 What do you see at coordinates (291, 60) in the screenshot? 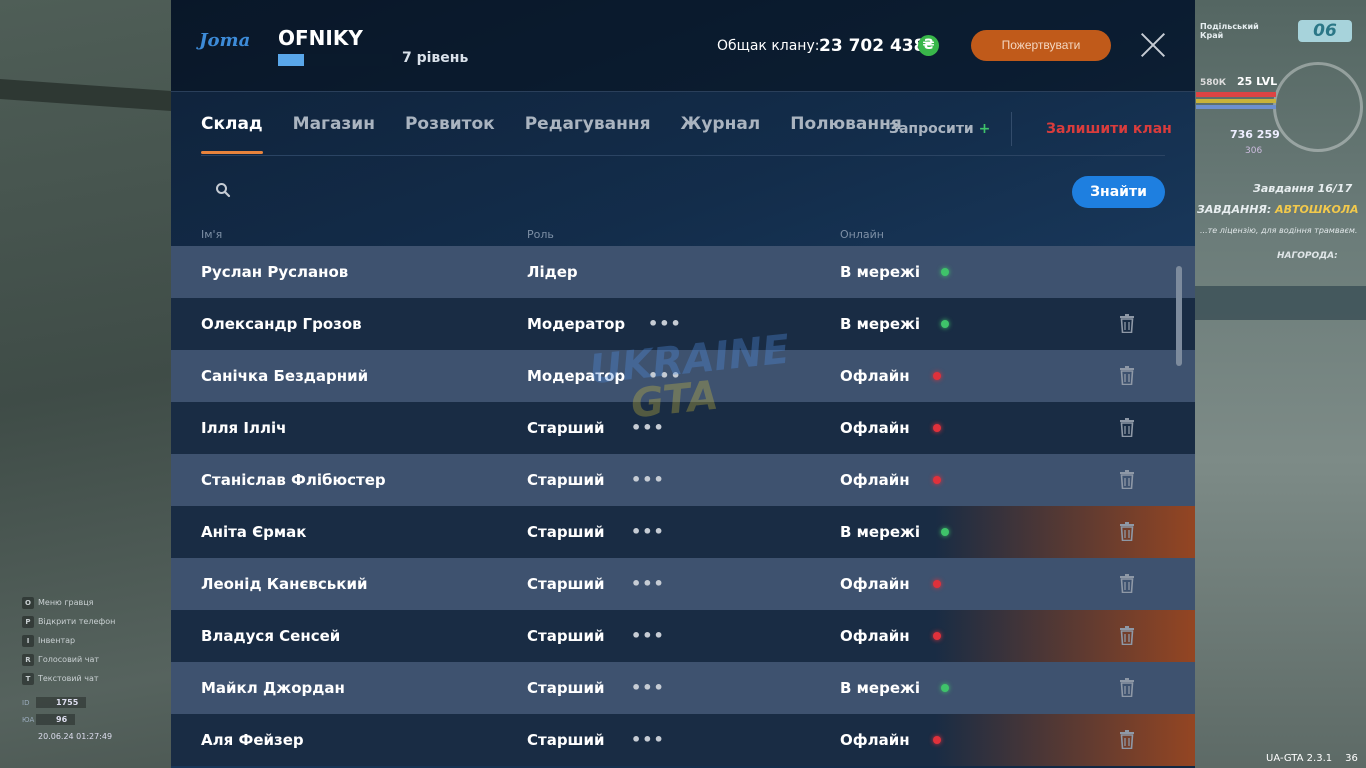
I see `level-progress-fill` at bounding box center [291, 60].